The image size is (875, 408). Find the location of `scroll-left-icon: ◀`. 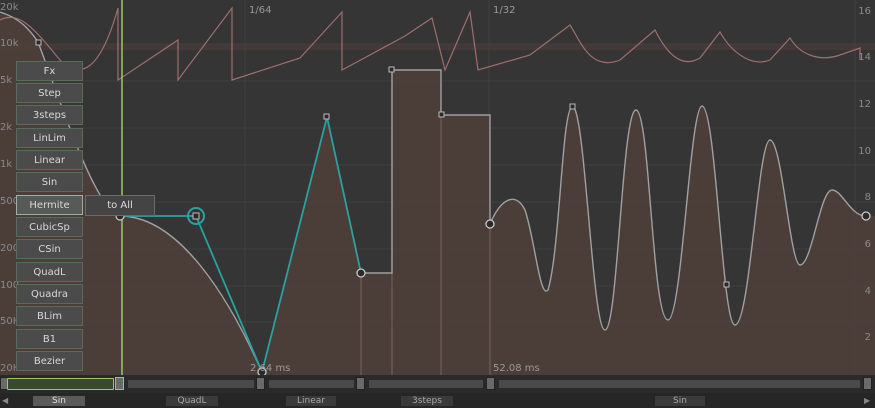

scroll-left-icon: ◀ is located at coordinates (5, 400).